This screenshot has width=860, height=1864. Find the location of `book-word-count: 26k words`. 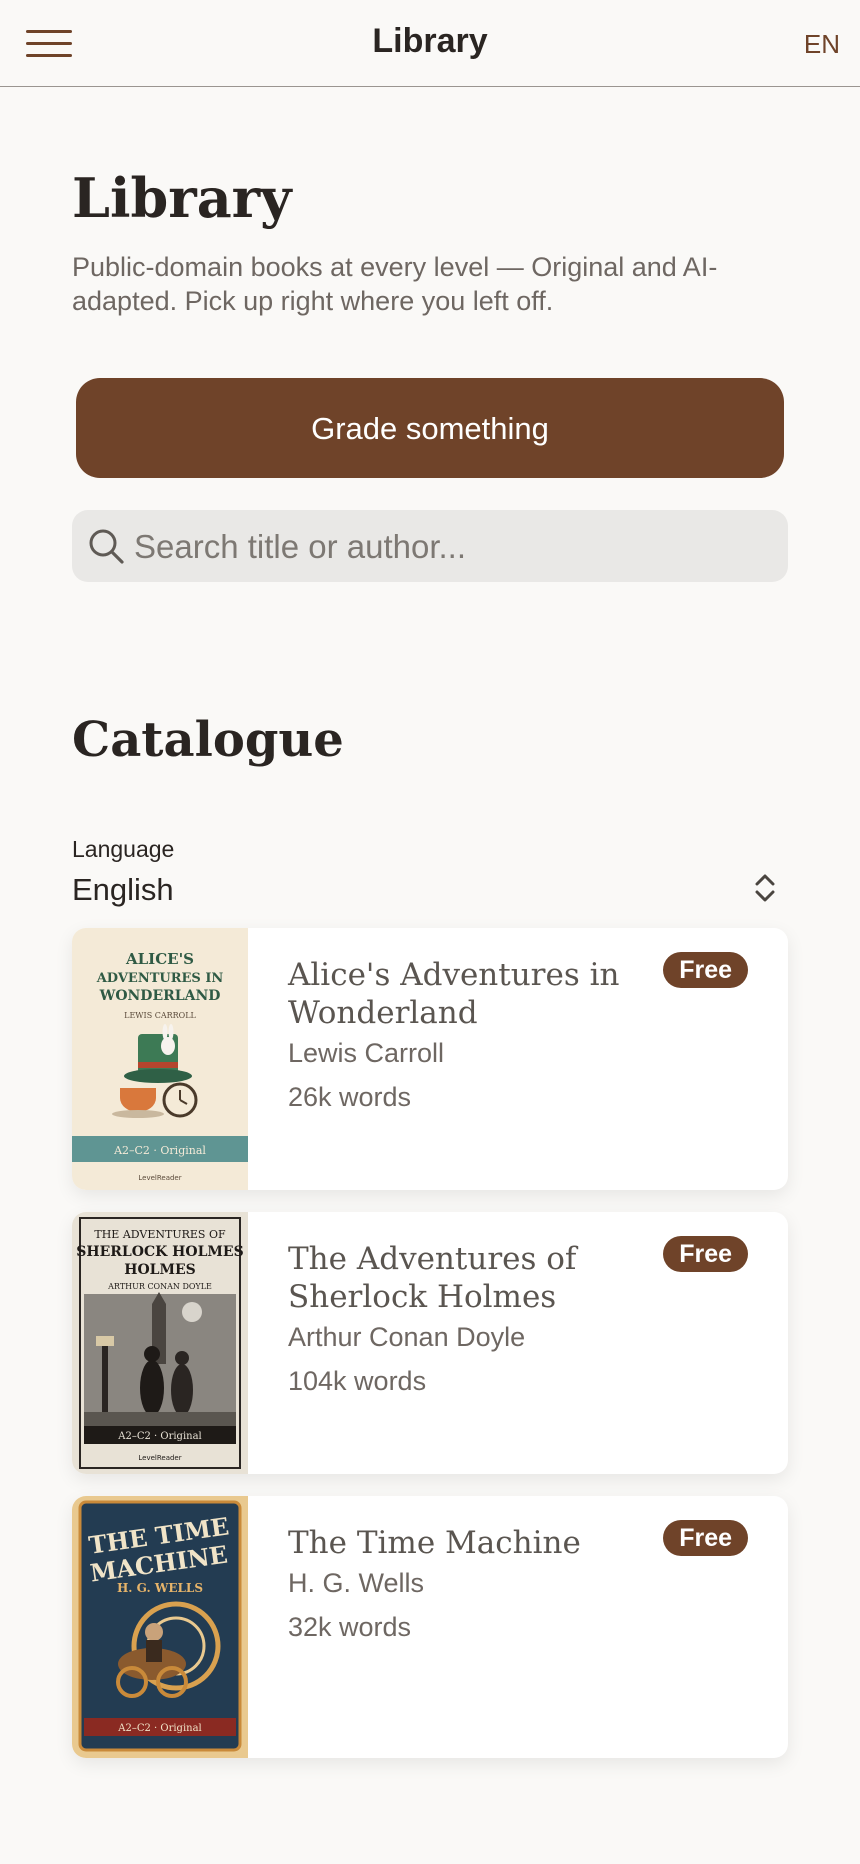

book-word-count: 26k words is located at coordinates (350, 1097).